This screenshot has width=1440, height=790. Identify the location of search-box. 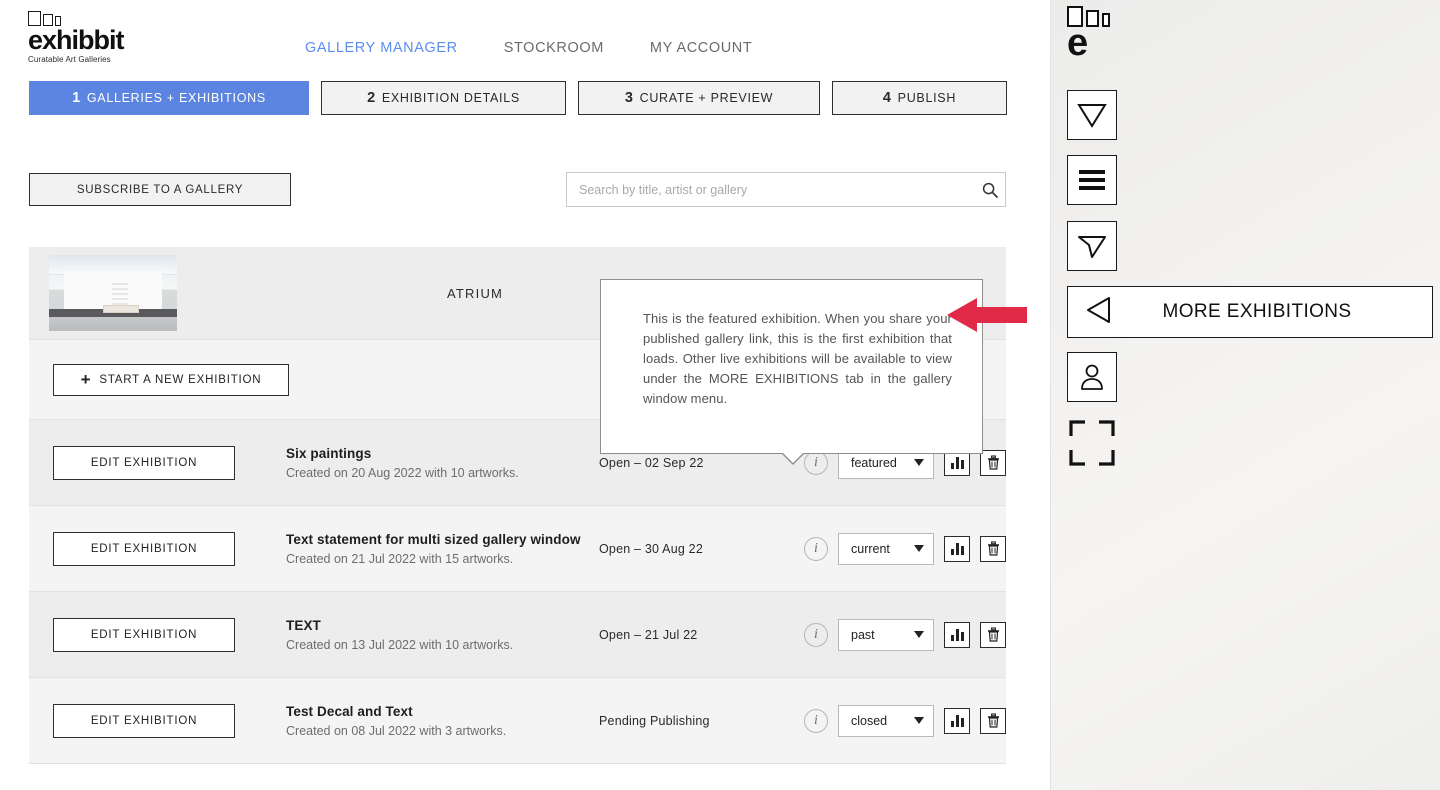
(786, 189).